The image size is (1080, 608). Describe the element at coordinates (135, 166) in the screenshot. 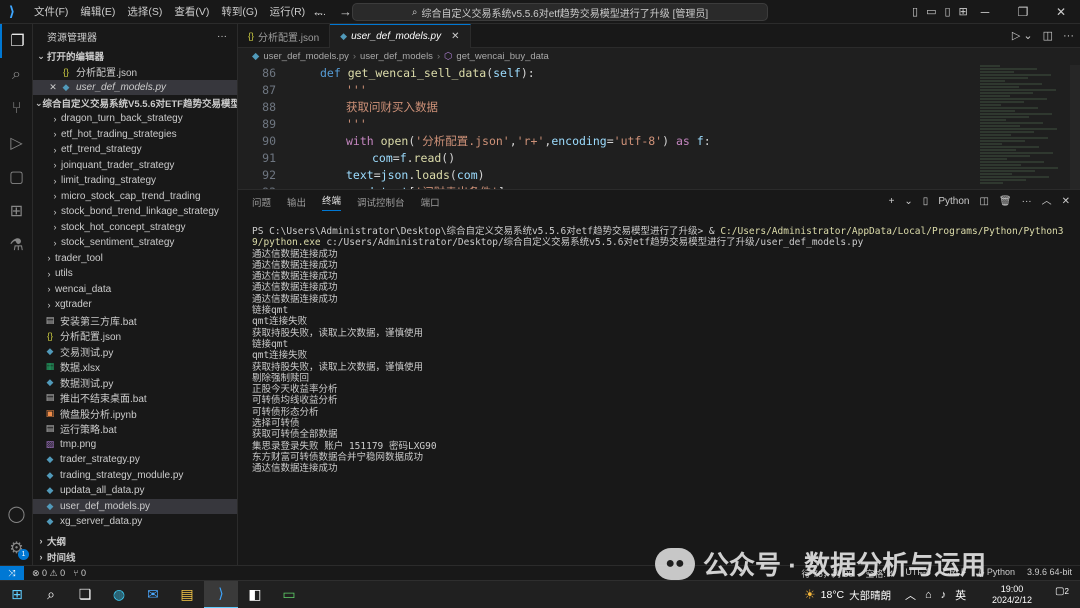

I see `tree-folder: › joinquant_trader_strategy` at that location.